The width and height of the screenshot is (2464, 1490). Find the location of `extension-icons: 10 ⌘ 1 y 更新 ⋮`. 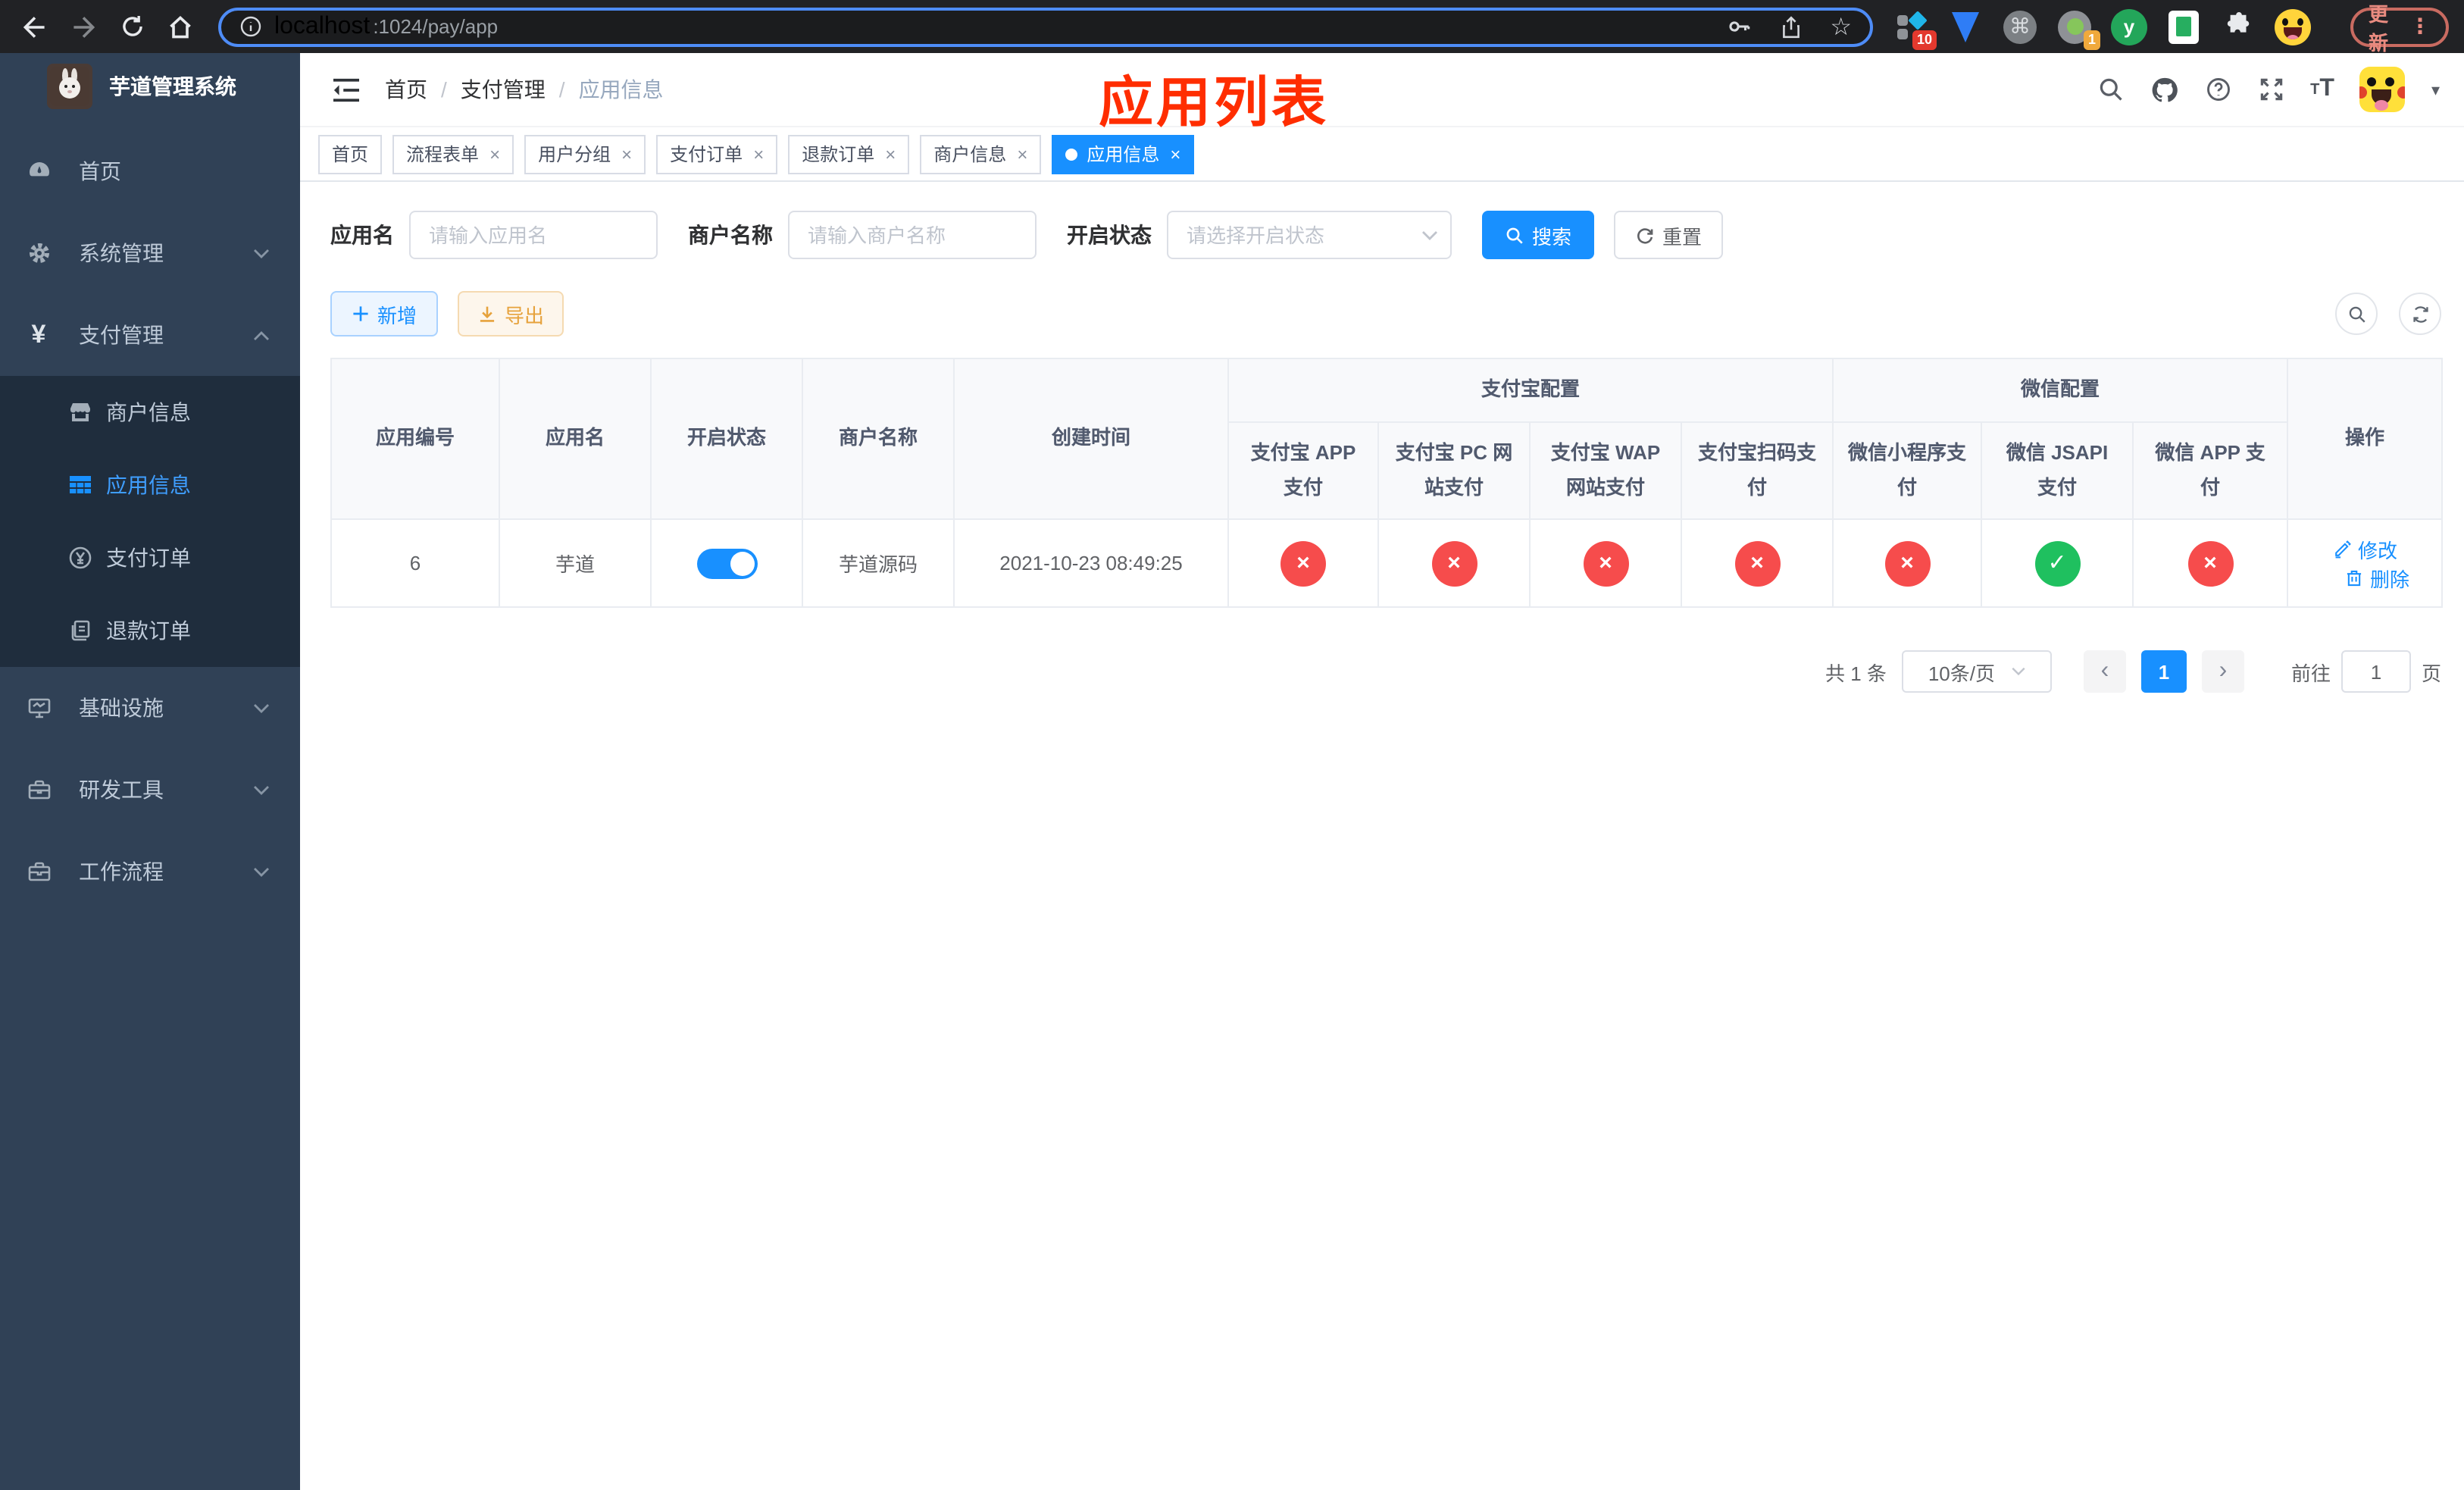

extension-icons: 10 ⌘ 1 y 更新 ⋮ is located at coordinates (2171, 28).